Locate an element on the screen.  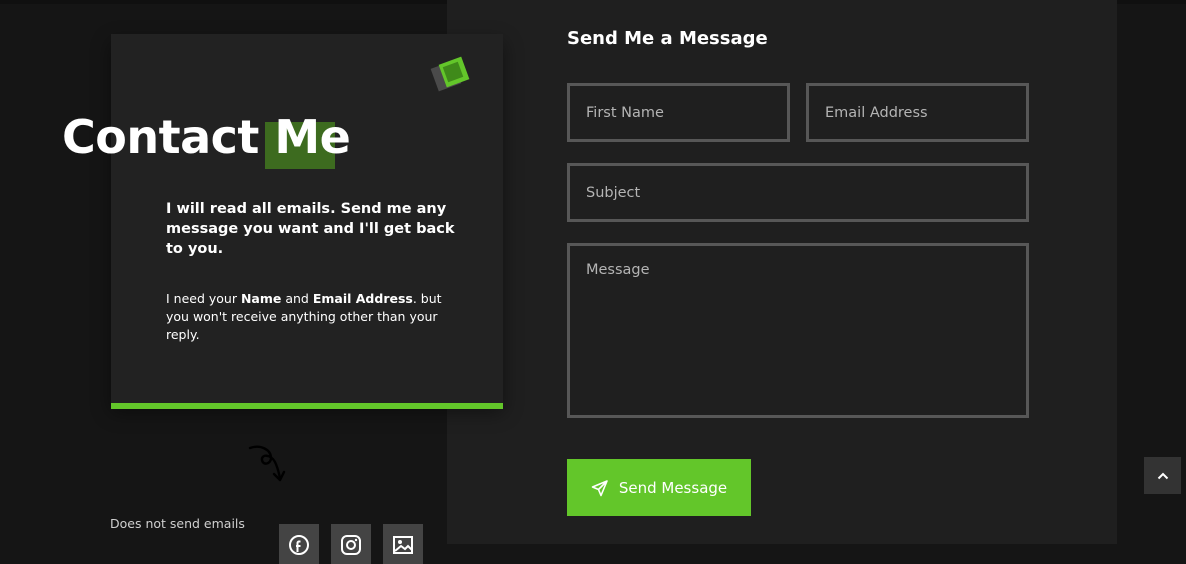
send-message-button: Send Message is located at coordinates (659, 487).